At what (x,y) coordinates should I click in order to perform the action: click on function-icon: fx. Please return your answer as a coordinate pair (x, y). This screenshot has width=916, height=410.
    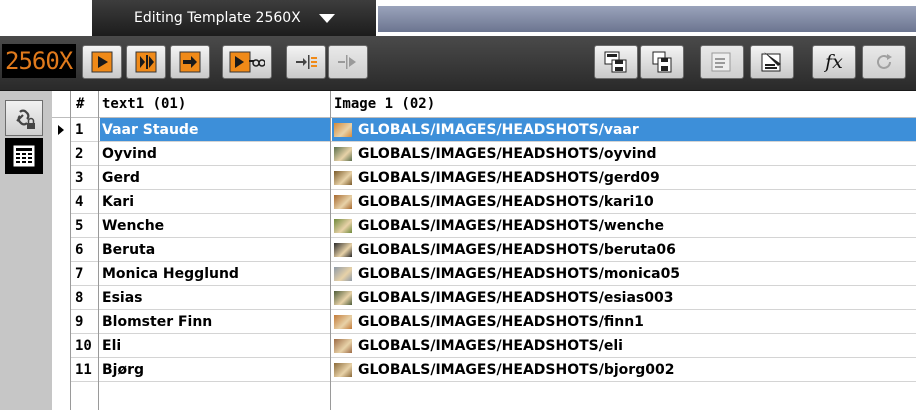
    Looking at the image, I should click on (834, 62).